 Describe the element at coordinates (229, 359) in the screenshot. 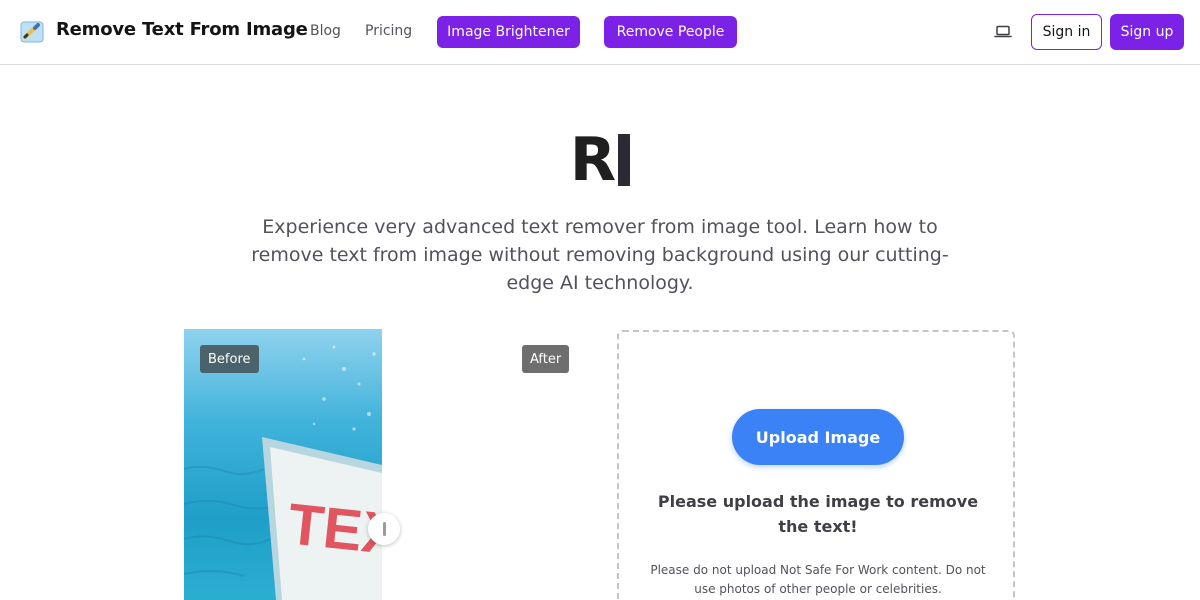

I see `before-label: Before` at that location.